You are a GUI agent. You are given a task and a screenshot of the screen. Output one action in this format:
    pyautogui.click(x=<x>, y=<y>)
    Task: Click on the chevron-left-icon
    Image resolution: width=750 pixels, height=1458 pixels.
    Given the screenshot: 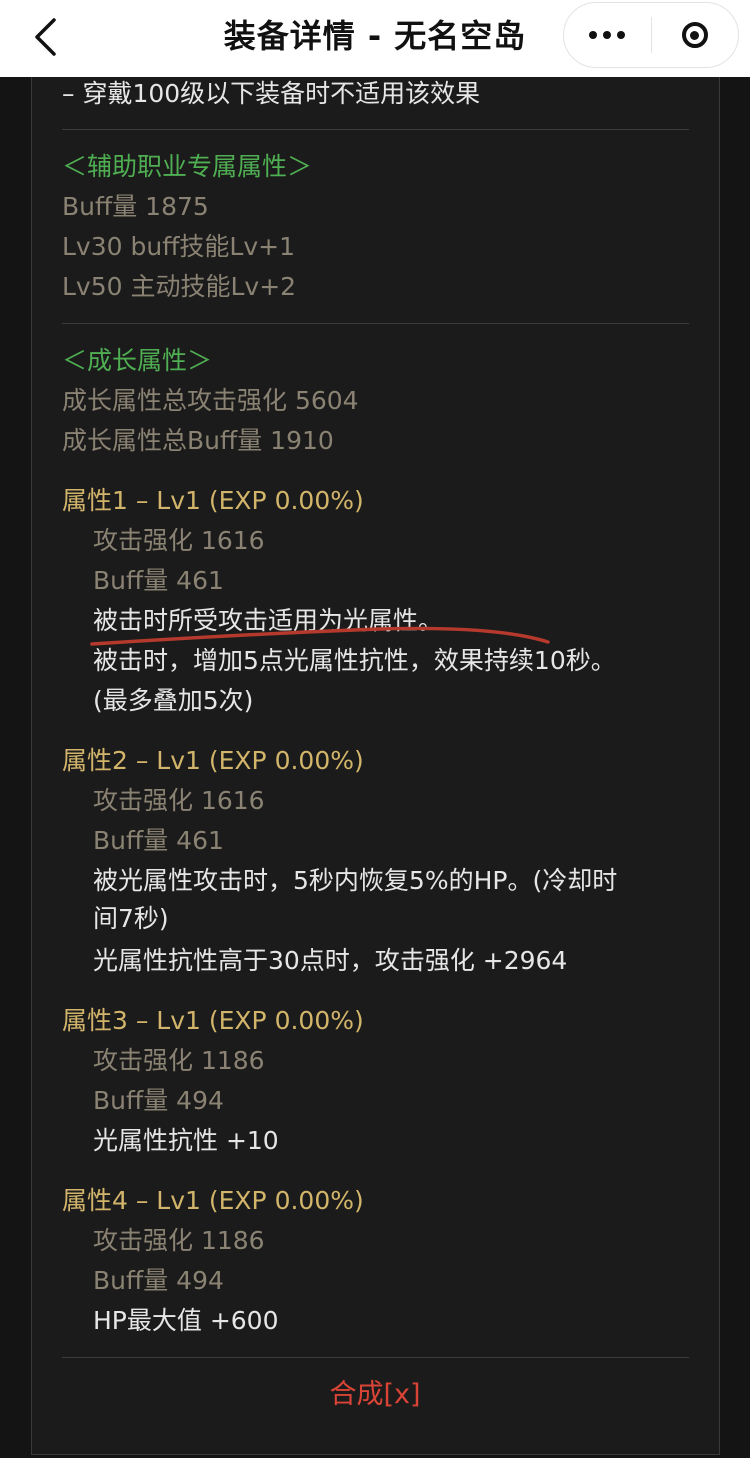 What is the action you would take?
    pyautogui.click(x=45, y=37)
    